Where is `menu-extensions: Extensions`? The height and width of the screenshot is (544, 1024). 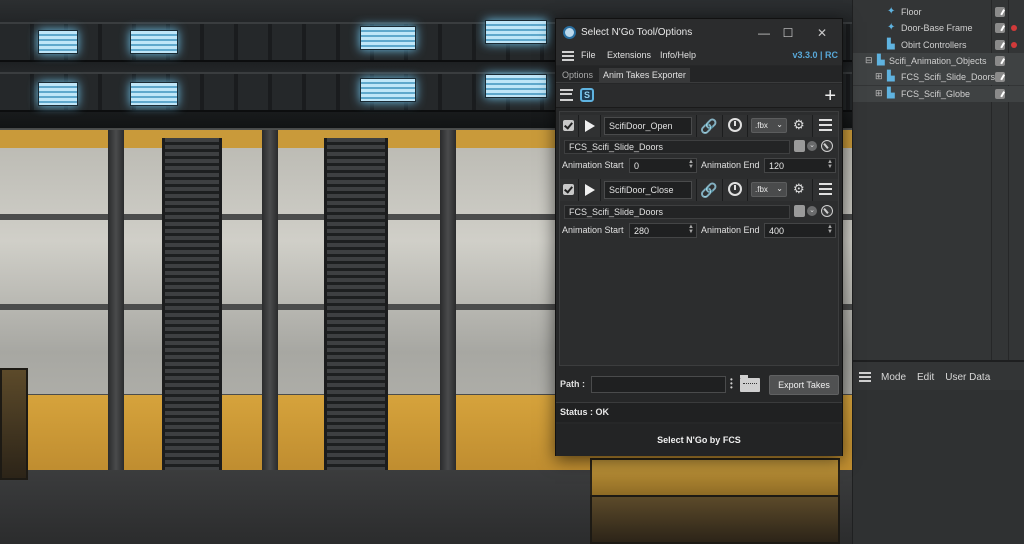
menu-extensions: Extensions is located at coordinates (629, 55).